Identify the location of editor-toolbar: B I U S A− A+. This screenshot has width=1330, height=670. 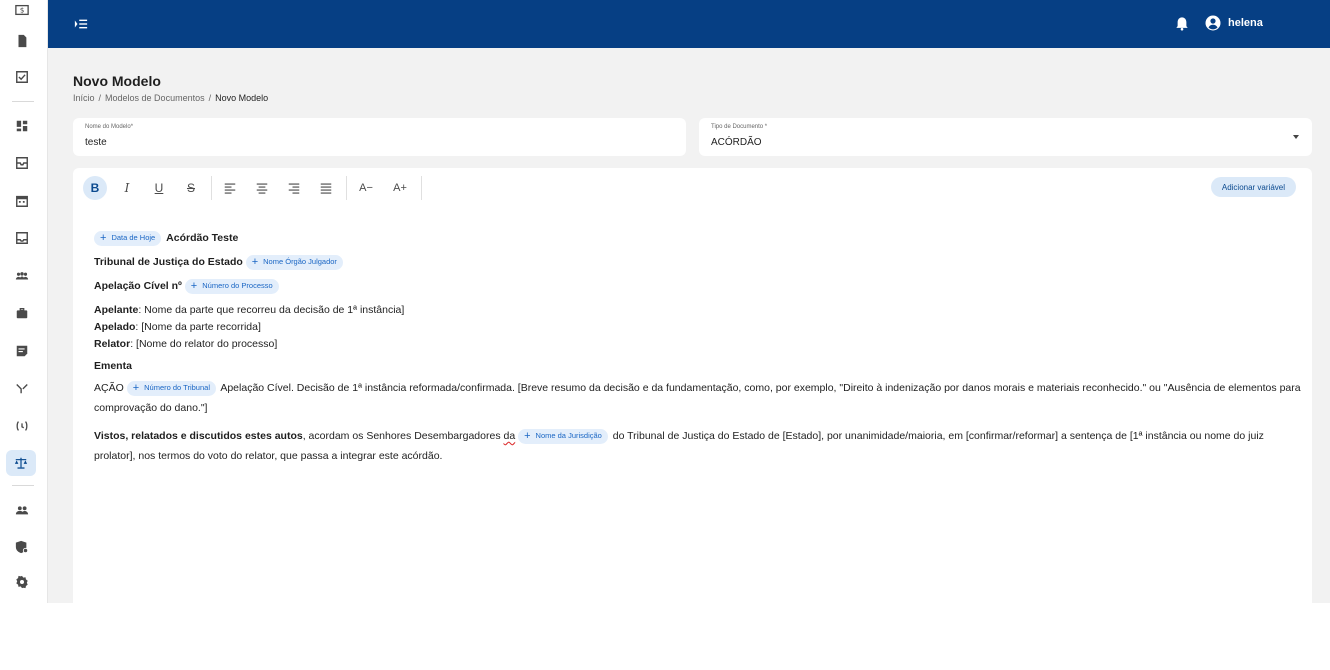
(255, 188).